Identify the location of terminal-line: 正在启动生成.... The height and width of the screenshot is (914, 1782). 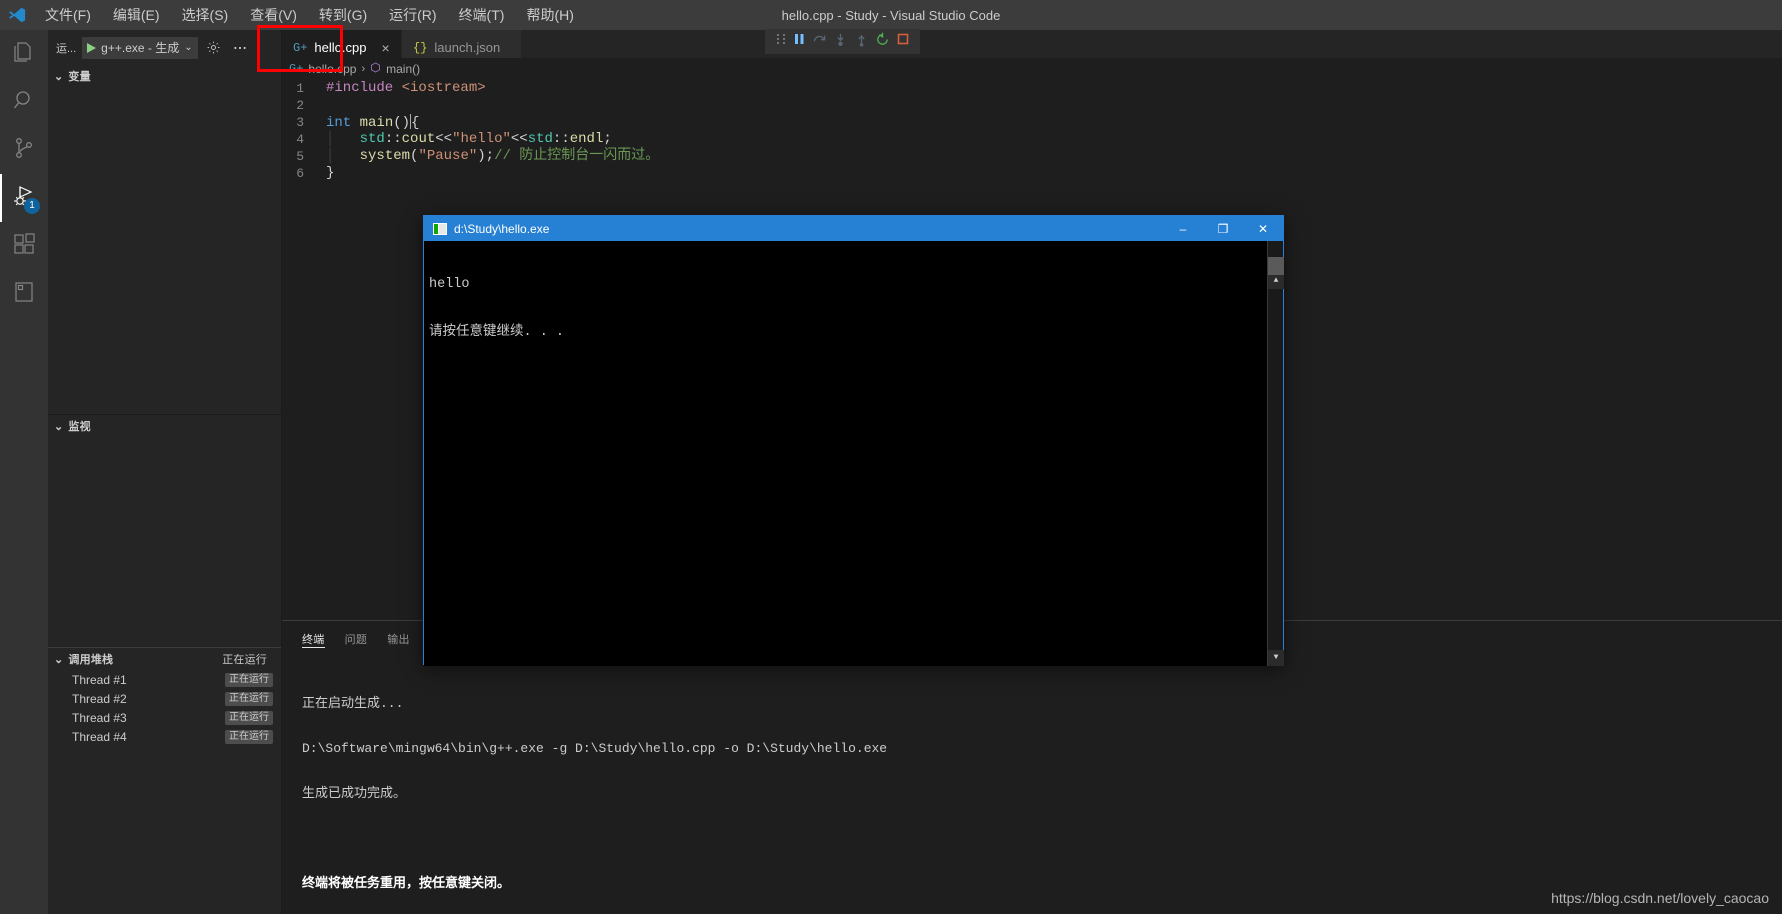
(353, 703).